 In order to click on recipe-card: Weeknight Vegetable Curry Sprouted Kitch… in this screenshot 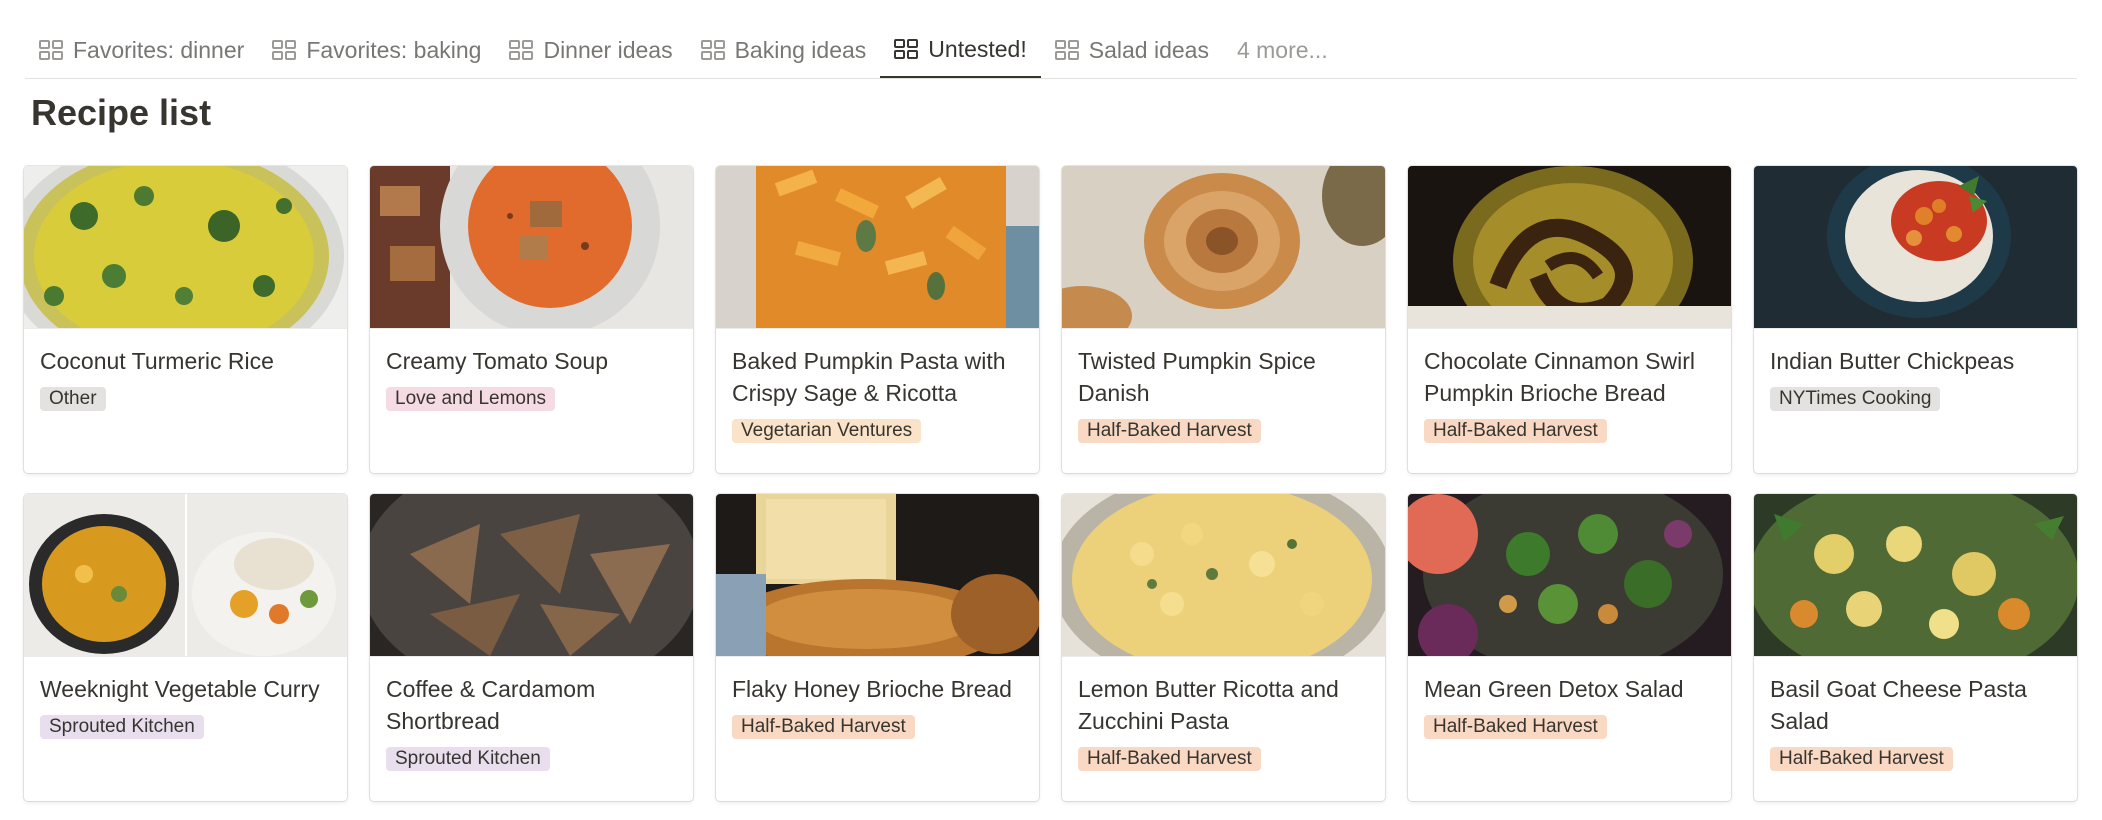, I will do `click(185, 647)`.